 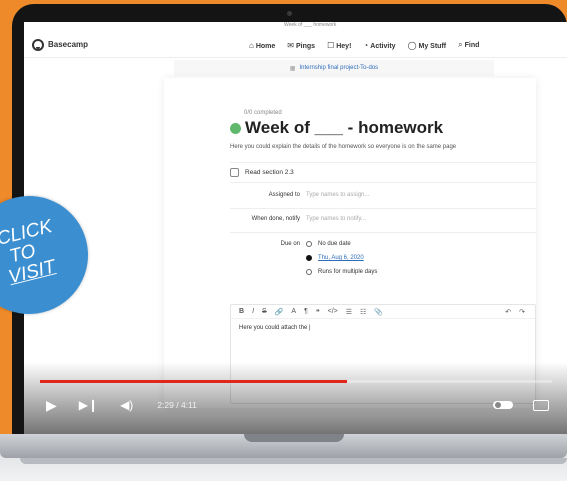 I want to click on captions-icon, so click(x=541, y=405).